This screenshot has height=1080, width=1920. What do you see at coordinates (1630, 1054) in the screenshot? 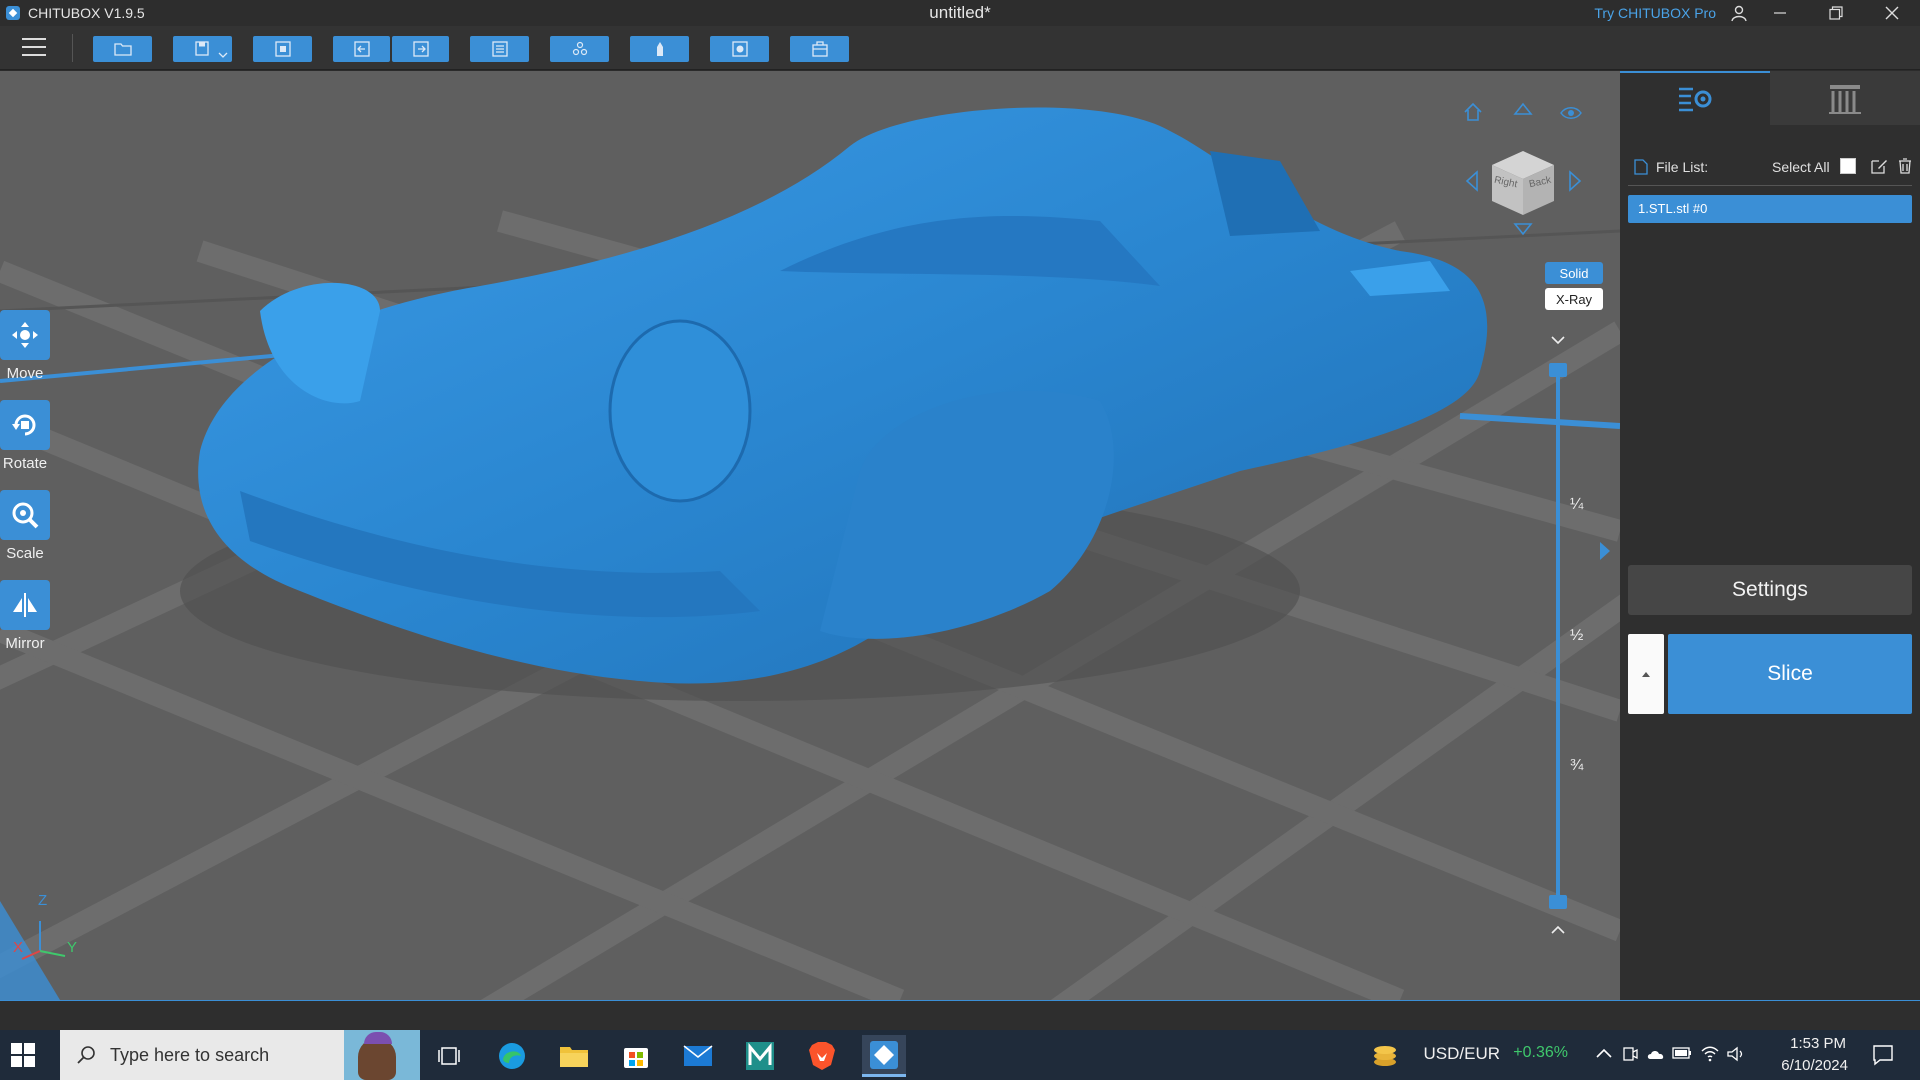
I see `meet-now-icon` at bounding box center [1630, 1054].